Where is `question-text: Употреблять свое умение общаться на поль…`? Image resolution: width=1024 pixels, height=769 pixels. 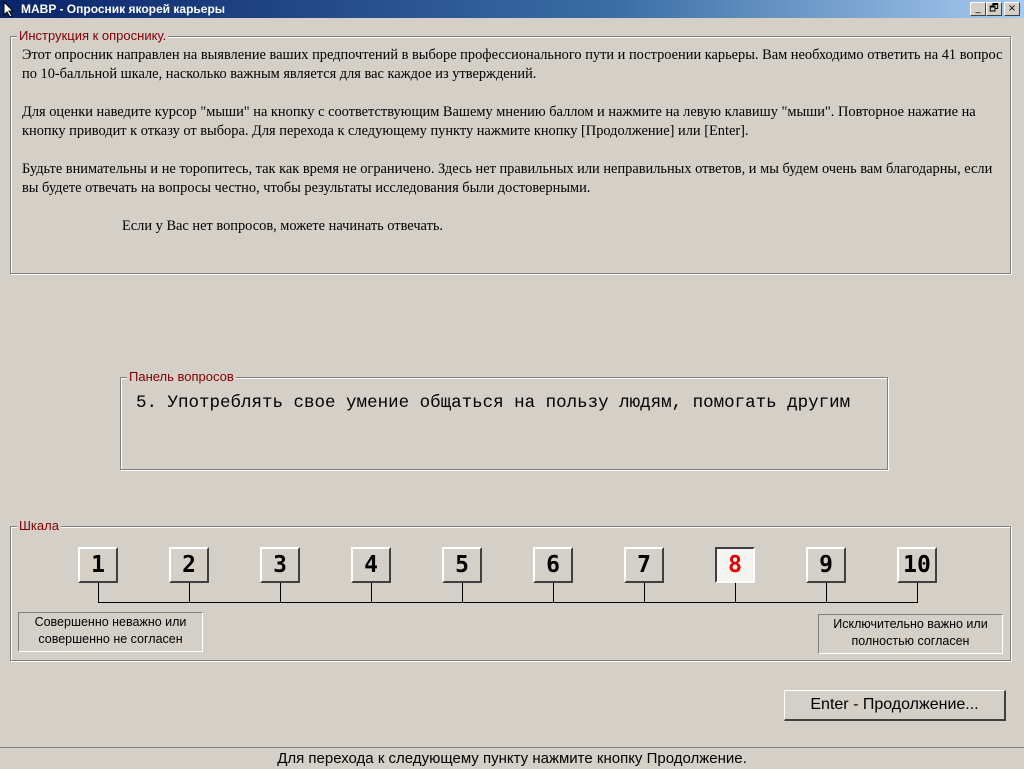
question-text: Употреблять свое умение общаться на поль… is located at coordinates (509, 403).